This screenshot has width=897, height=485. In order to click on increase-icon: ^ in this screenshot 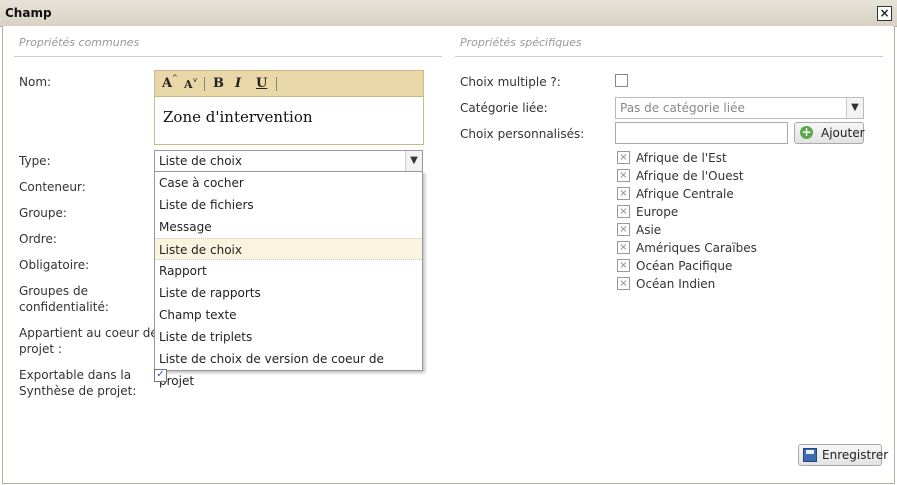, I will do `click(175, 78)`.